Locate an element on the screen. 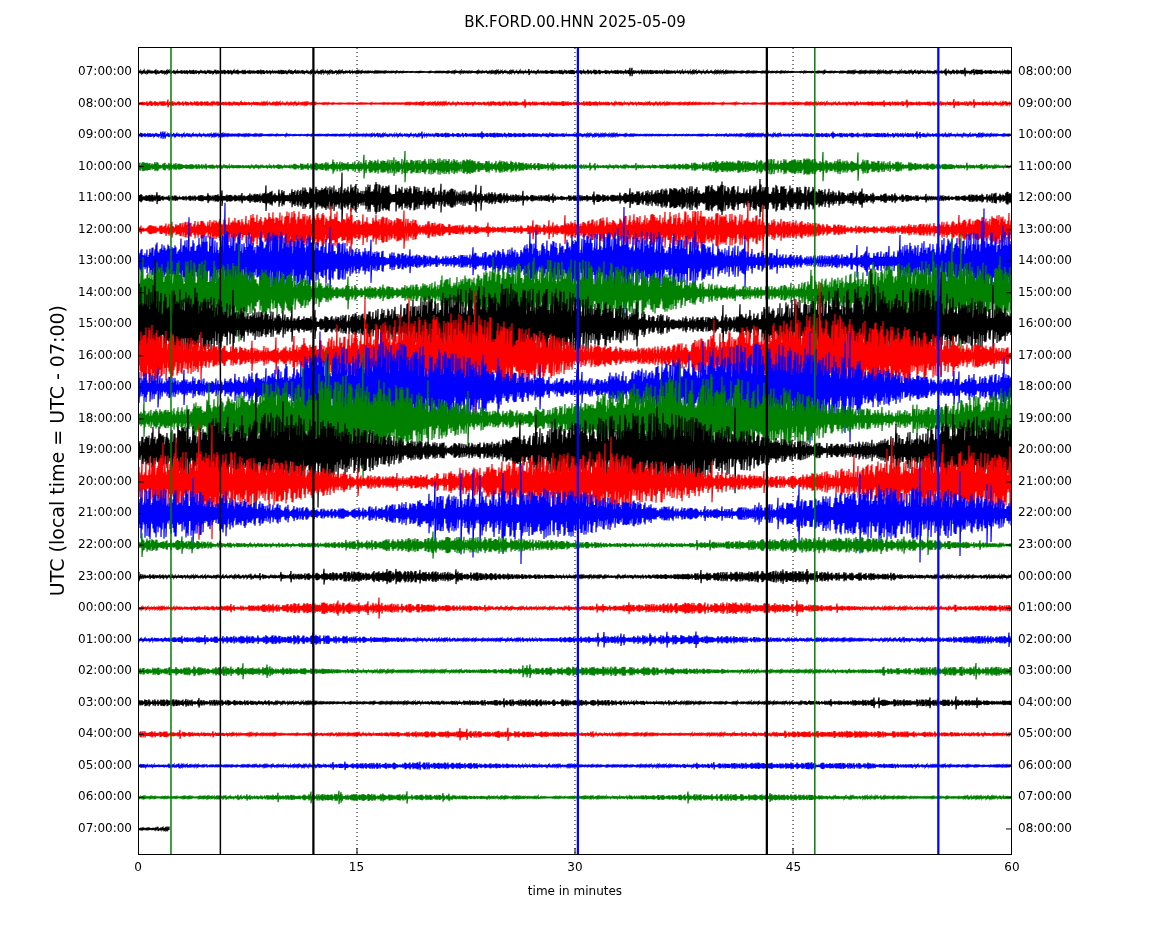 The height and width of the screenshot is (950, 1150). x-tick-label: 45 is located at coordinates (793, 867).